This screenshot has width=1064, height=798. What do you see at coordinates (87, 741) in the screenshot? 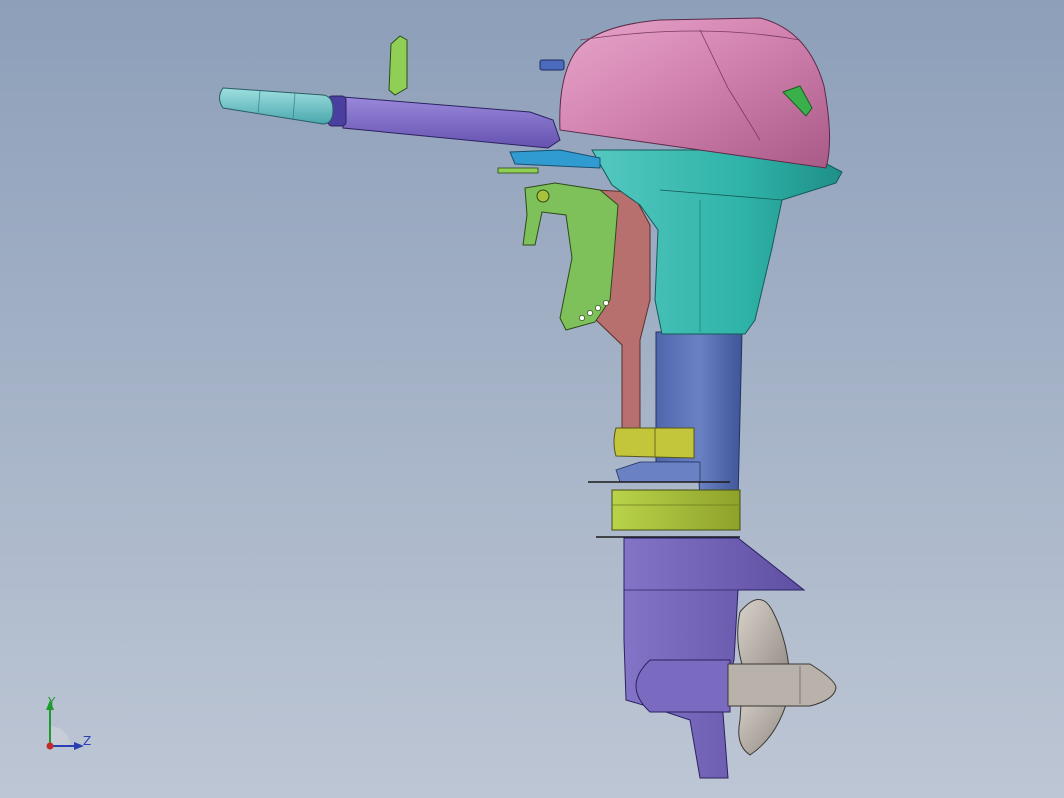
I see `axis-z-label: Z` at bounding box center [87, 741].